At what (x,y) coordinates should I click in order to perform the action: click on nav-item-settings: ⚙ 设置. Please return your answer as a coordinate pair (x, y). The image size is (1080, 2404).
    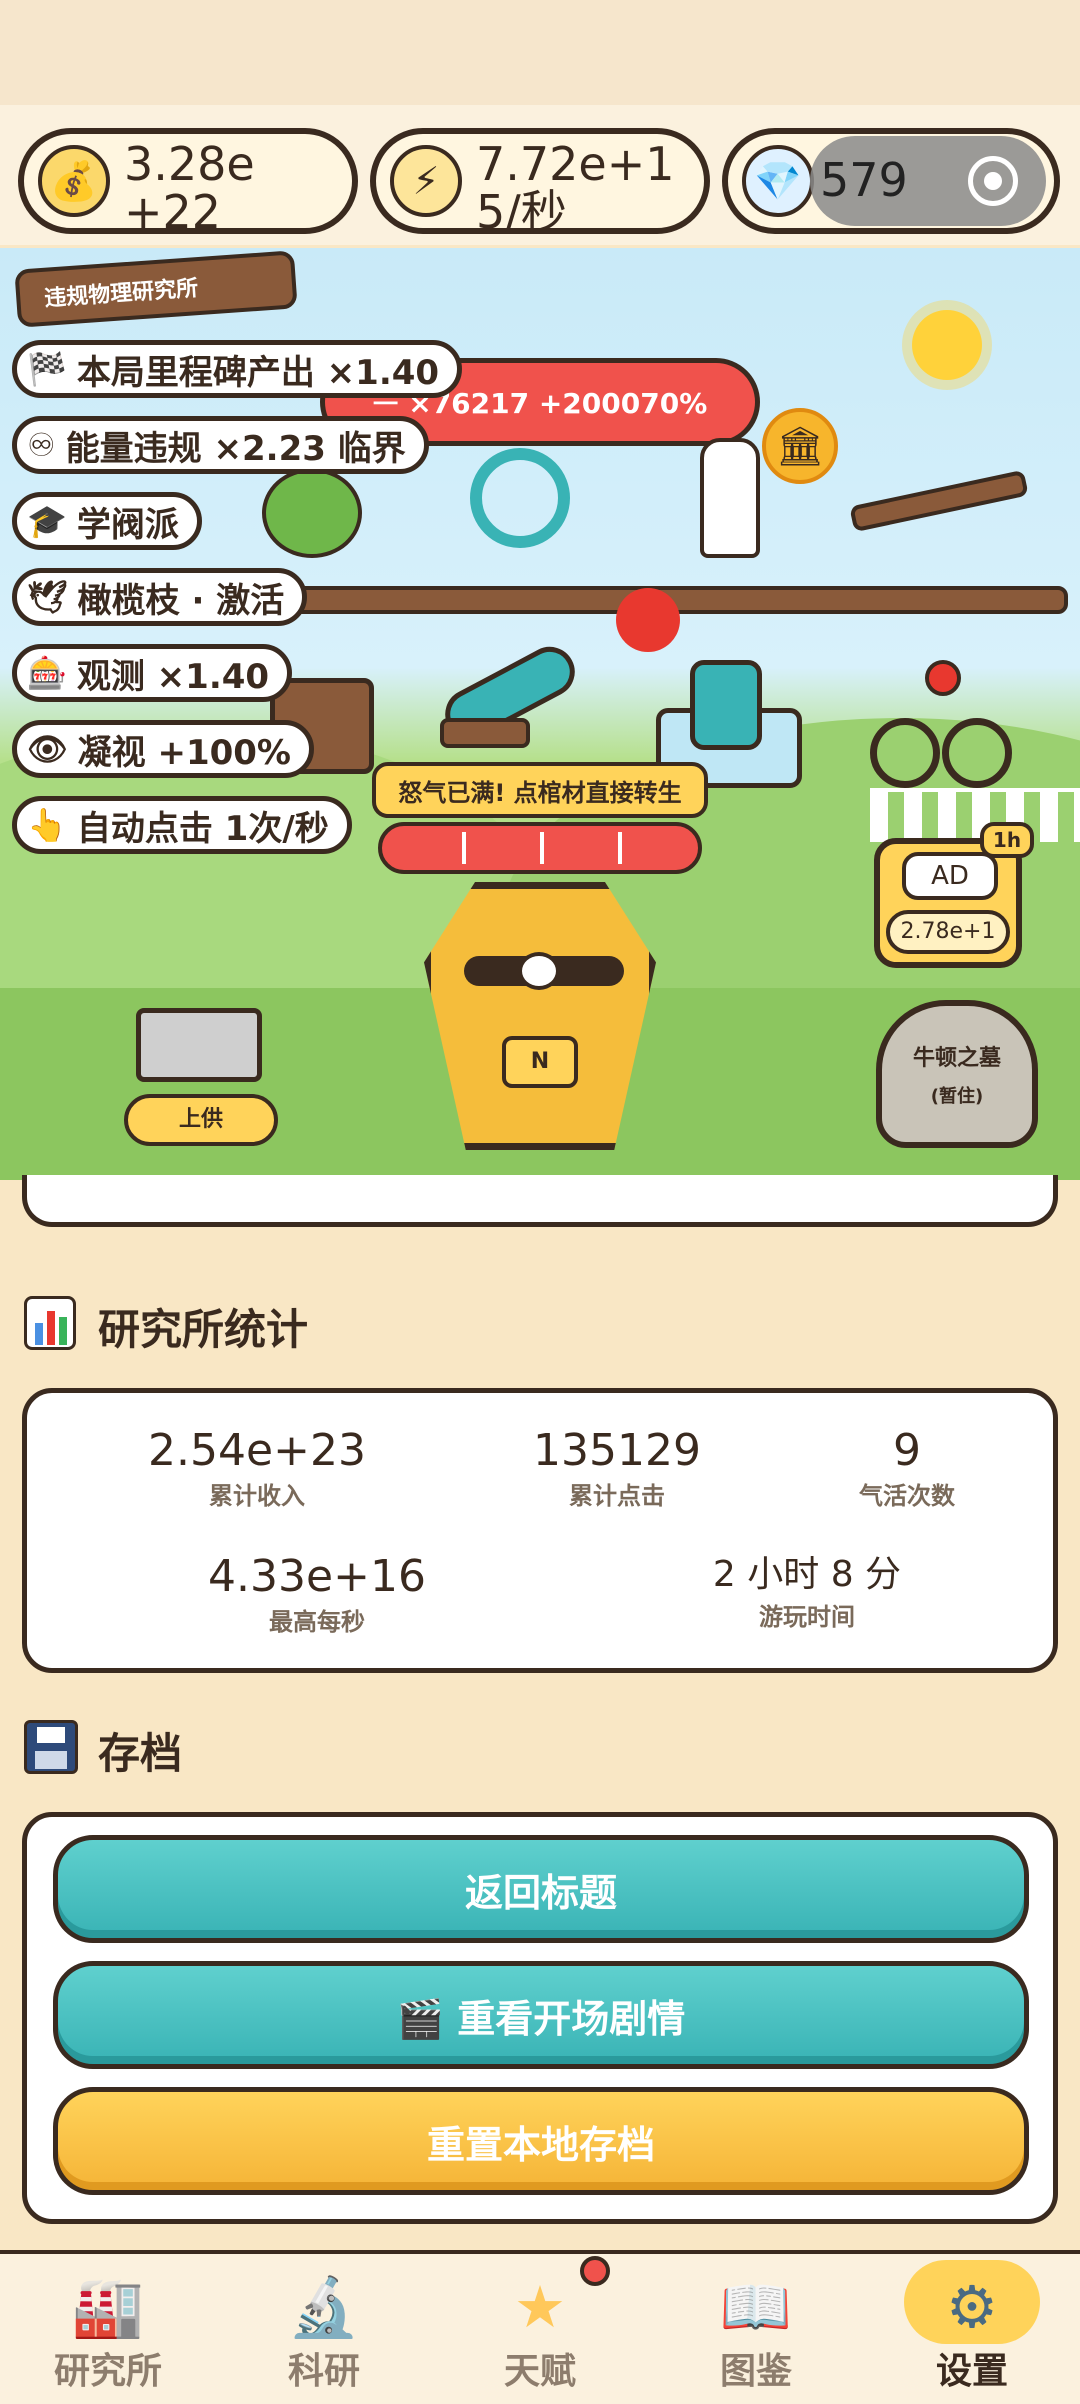
    Looking at the image, I should click on (972, 2329).